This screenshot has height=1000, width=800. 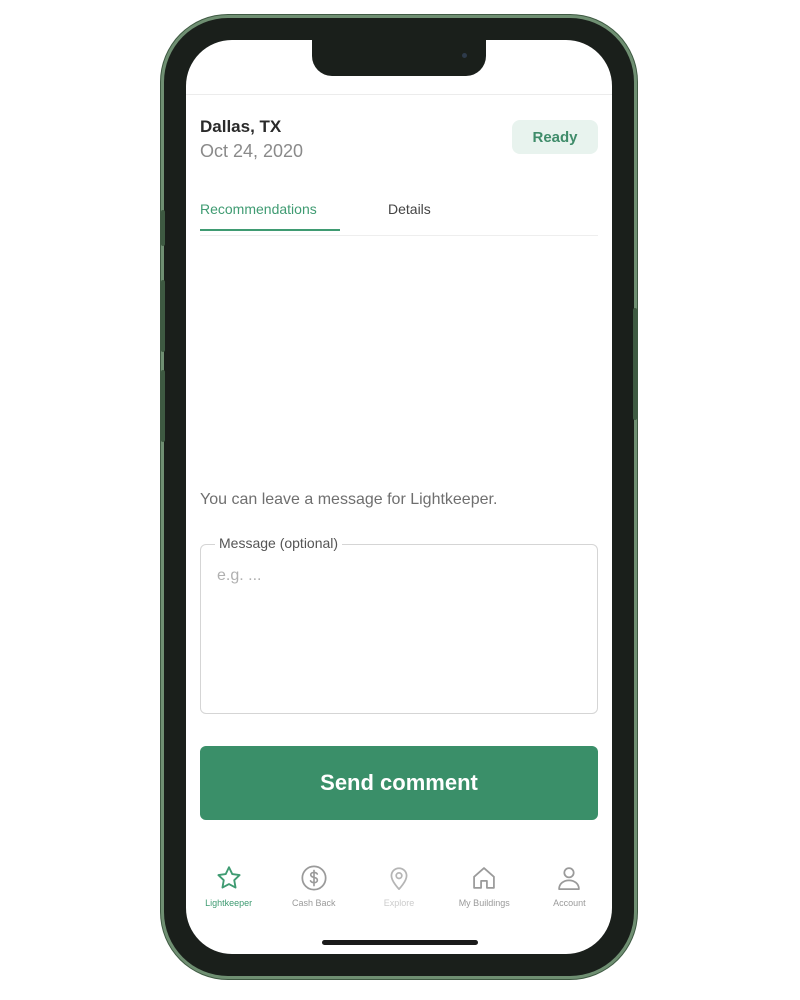 What do you see at coordinates (228, 895) in the screenshot?
I see `nav-item-lightkeeper: Lightkeeper` at bounding box center [228, 895].